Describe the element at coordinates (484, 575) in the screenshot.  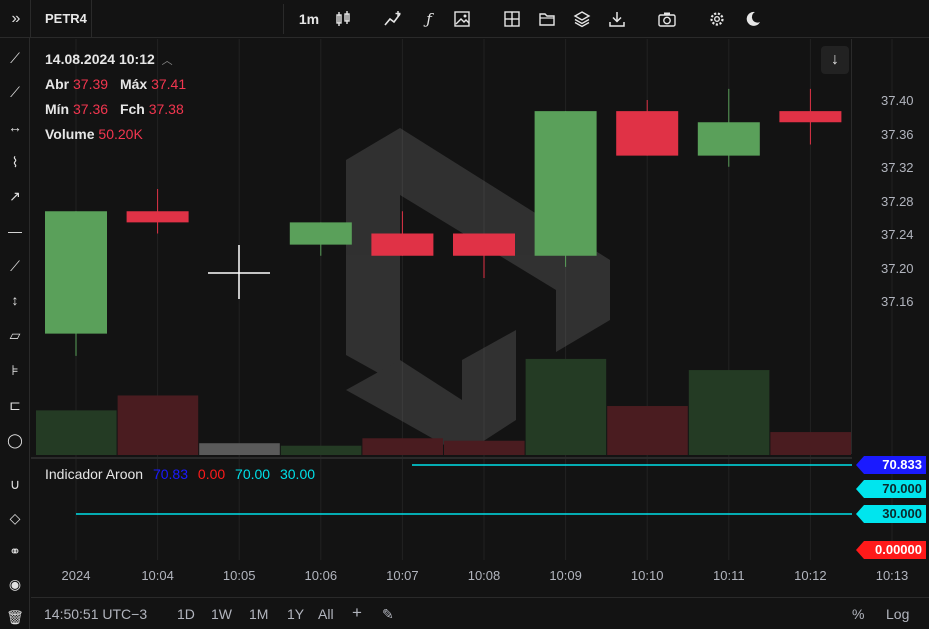
I see `time-tick-label: 10:08` at that location.